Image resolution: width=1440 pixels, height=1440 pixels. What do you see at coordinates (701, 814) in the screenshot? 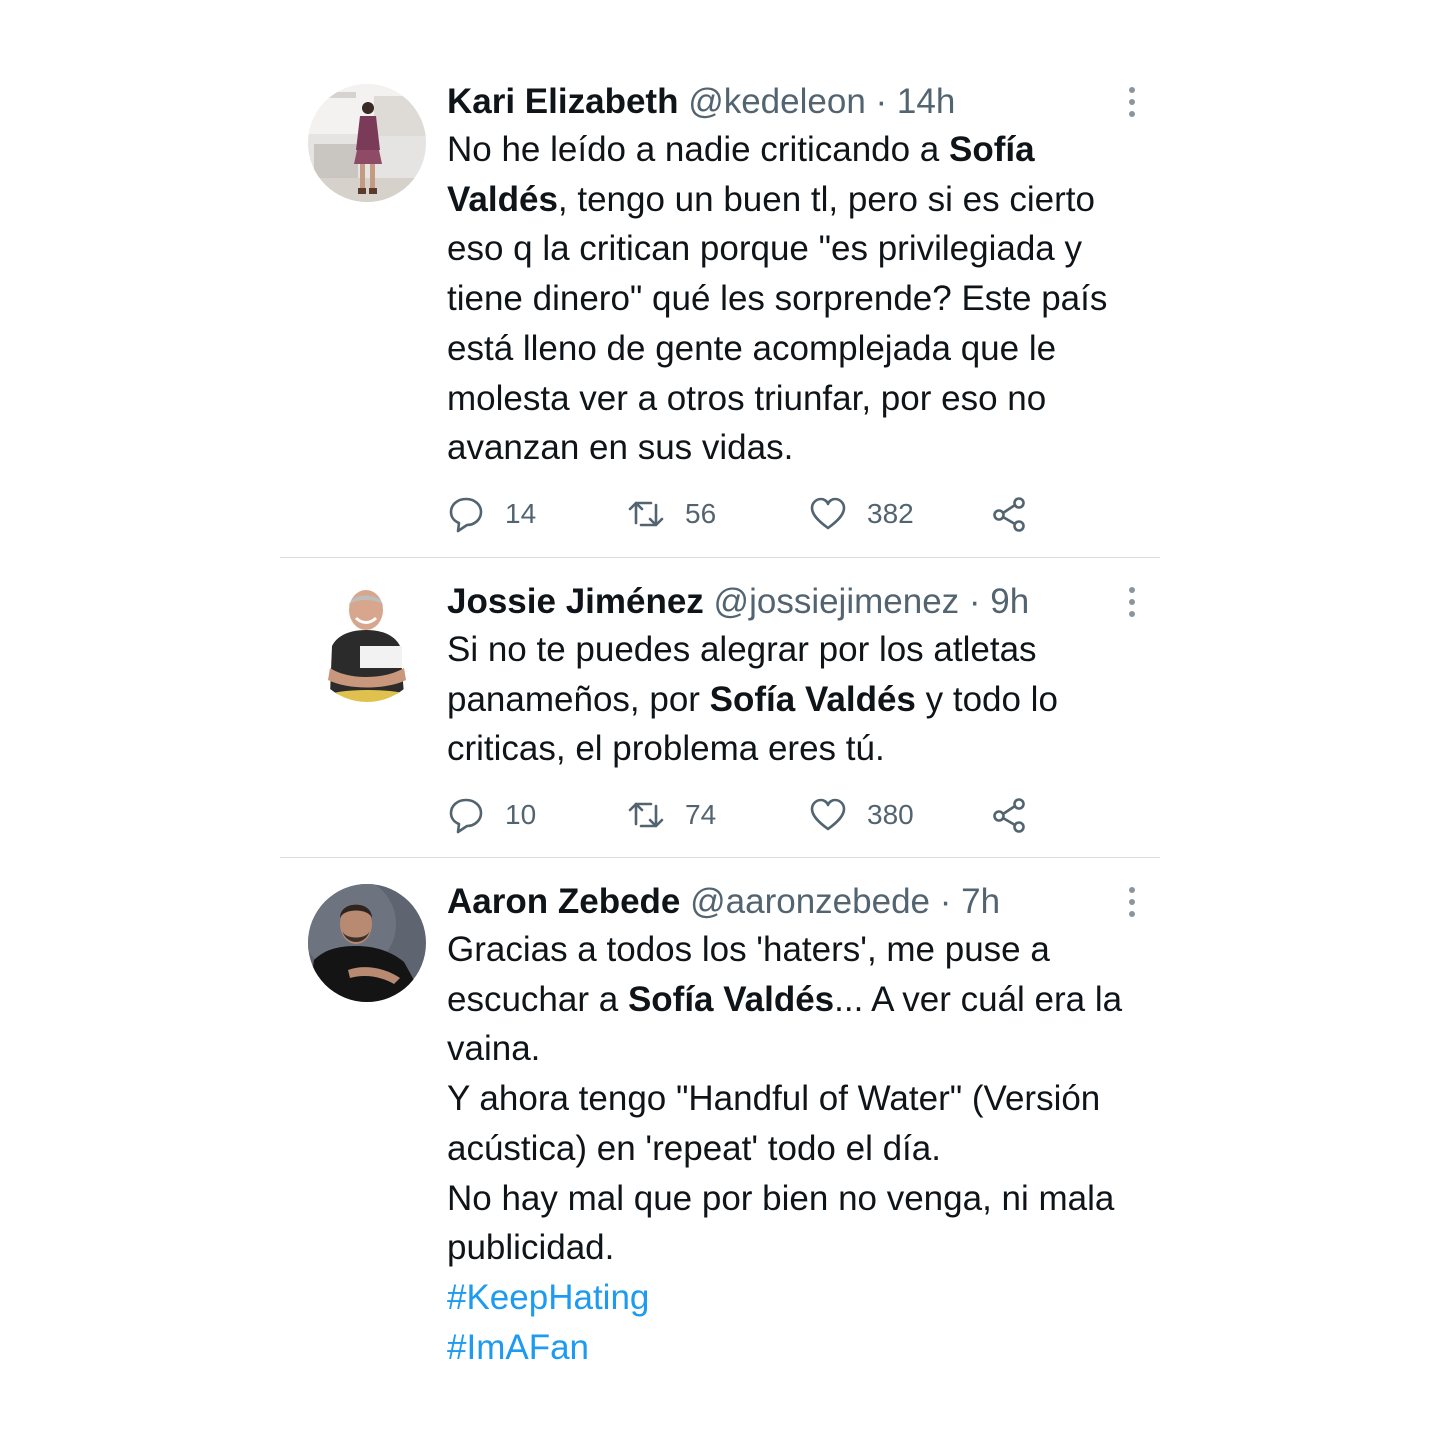
I see `retweet-count: 74` at bounding box center [701, 814].